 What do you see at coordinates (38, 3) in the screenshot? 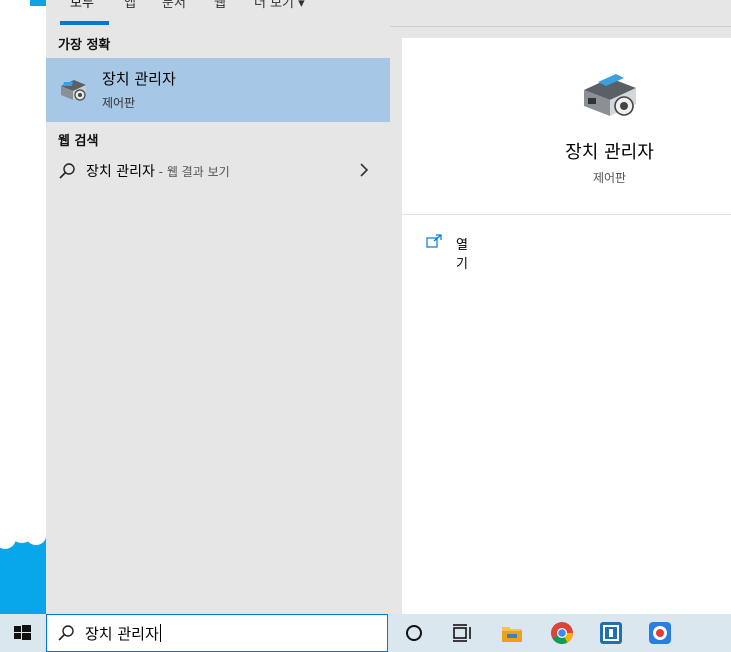
I see `desktop-wallpaper-top` at bounding box center [38, 3].